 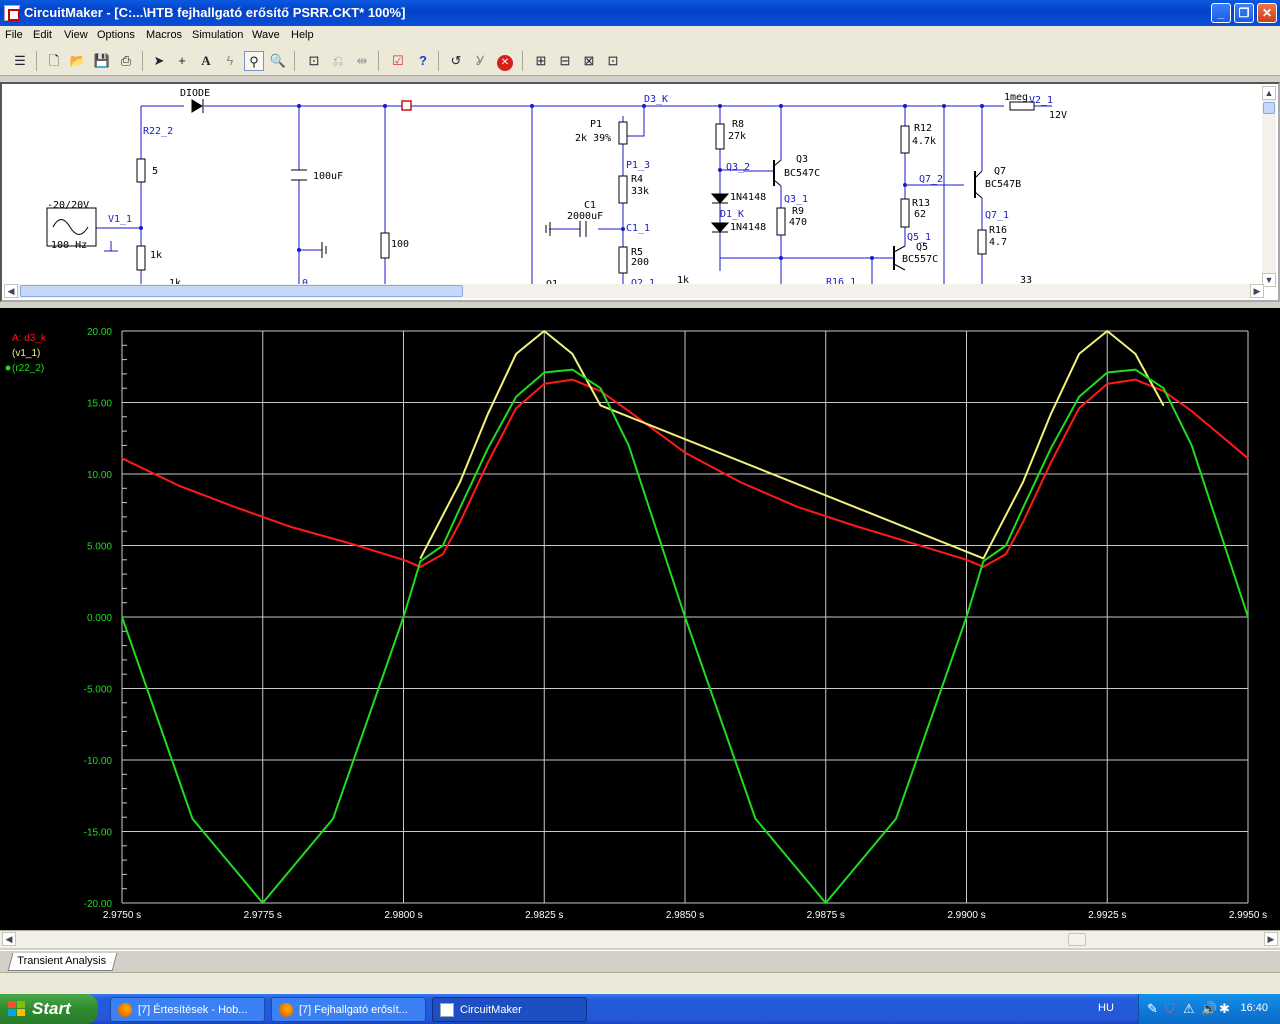 I want to click on tools-icon: Ỿ, so click(x=480, y=61).